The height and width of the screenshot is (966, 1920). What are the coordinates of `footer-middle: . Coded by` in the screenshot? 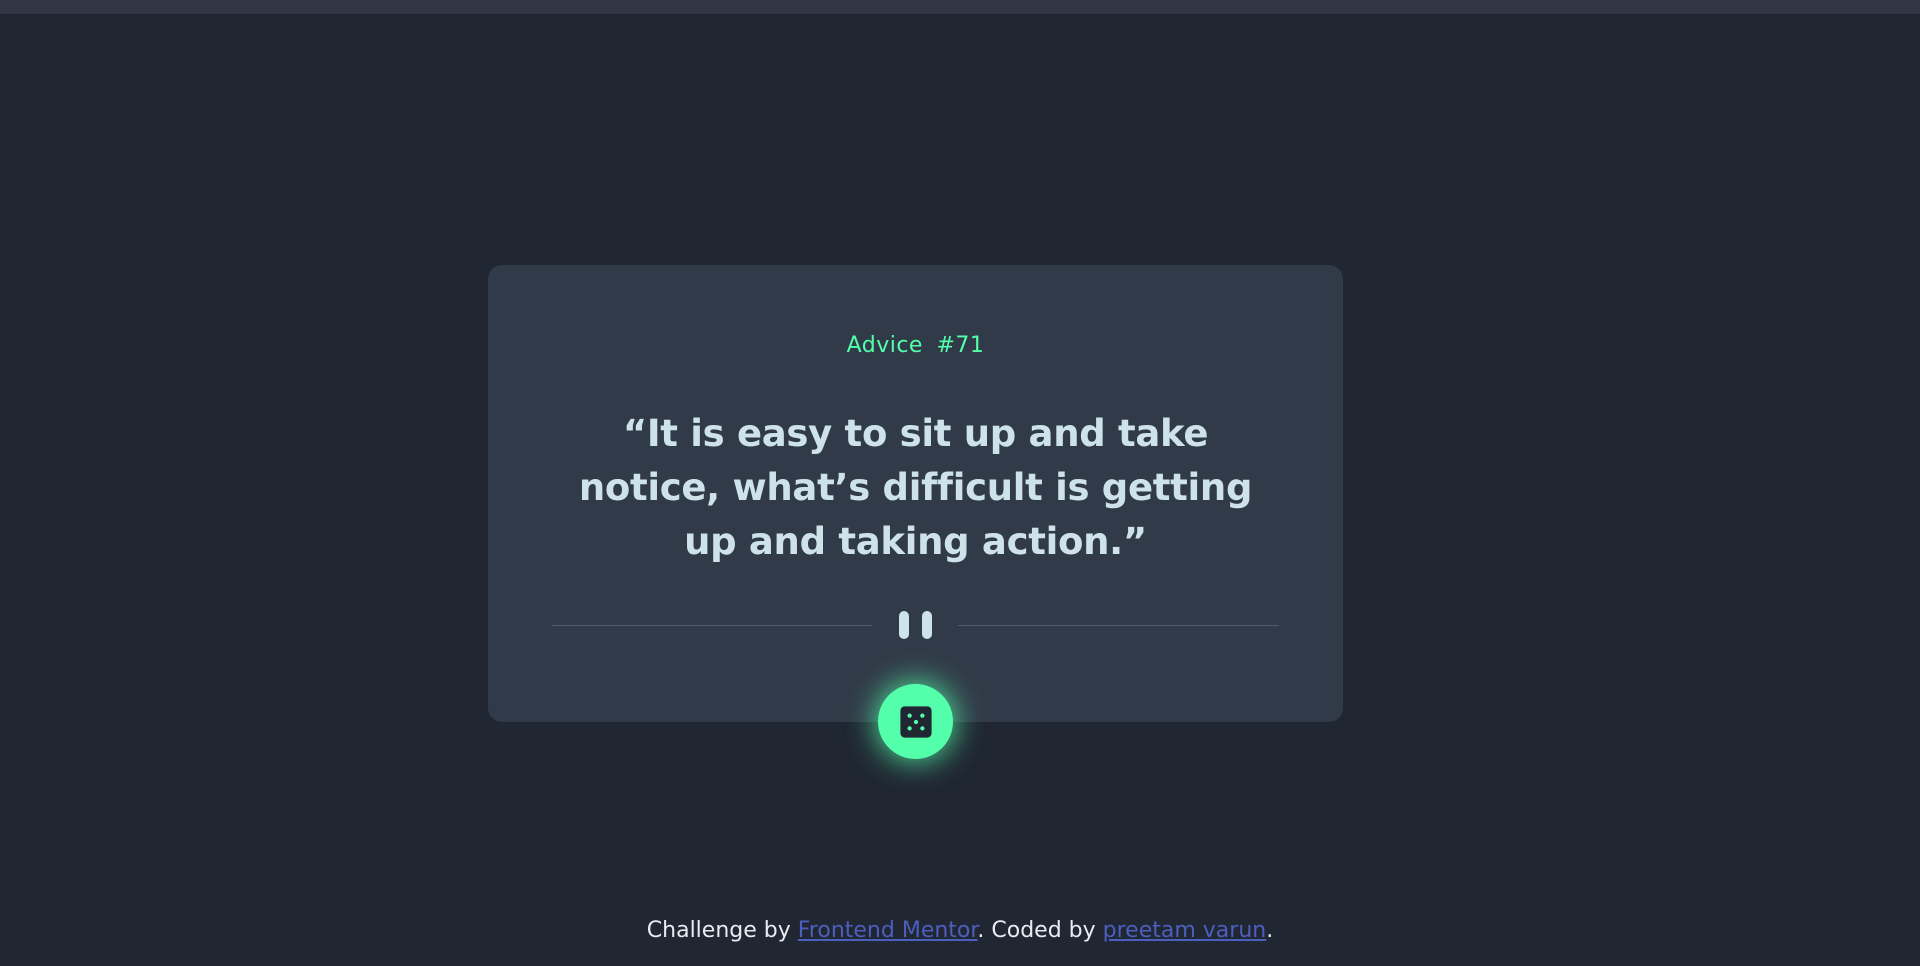 It's located at (1040, 930).